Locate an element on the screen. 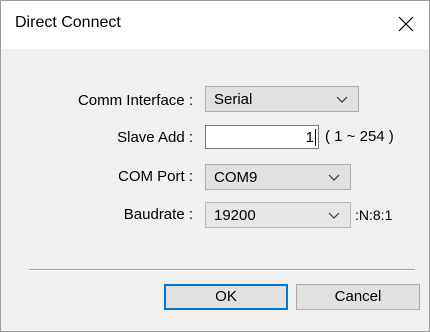 The image size is (430, 332). text-caret is located at coordinates (315, 137).